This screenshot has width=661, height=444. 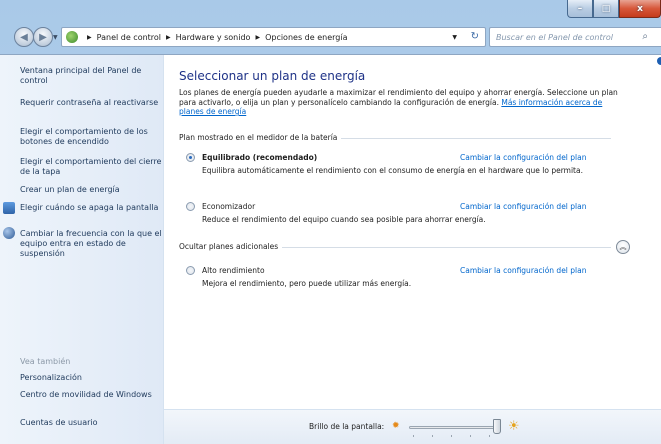 What do you see at coordinates (91, 423) in the screenshot?
I see `sidebar-link-cuentas-usuario: Cuentas de usuario` at bounding box center [91, 423].